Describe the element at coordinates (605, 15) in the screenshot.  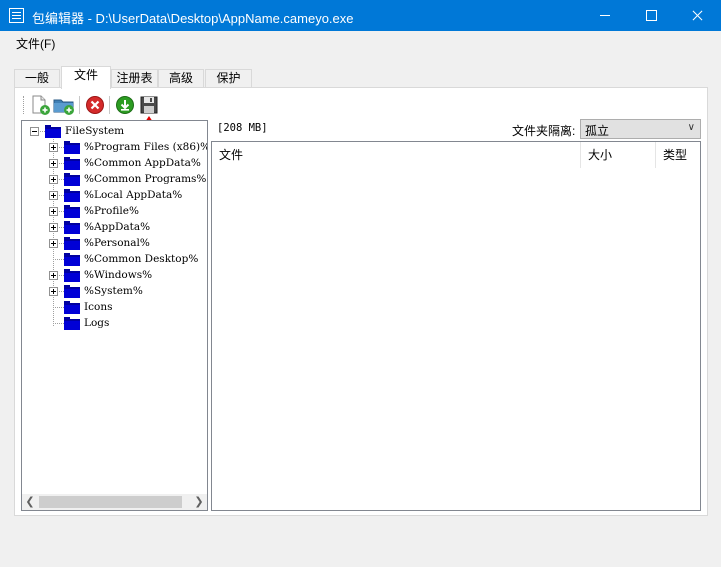
I see `minimize-button` at that location.